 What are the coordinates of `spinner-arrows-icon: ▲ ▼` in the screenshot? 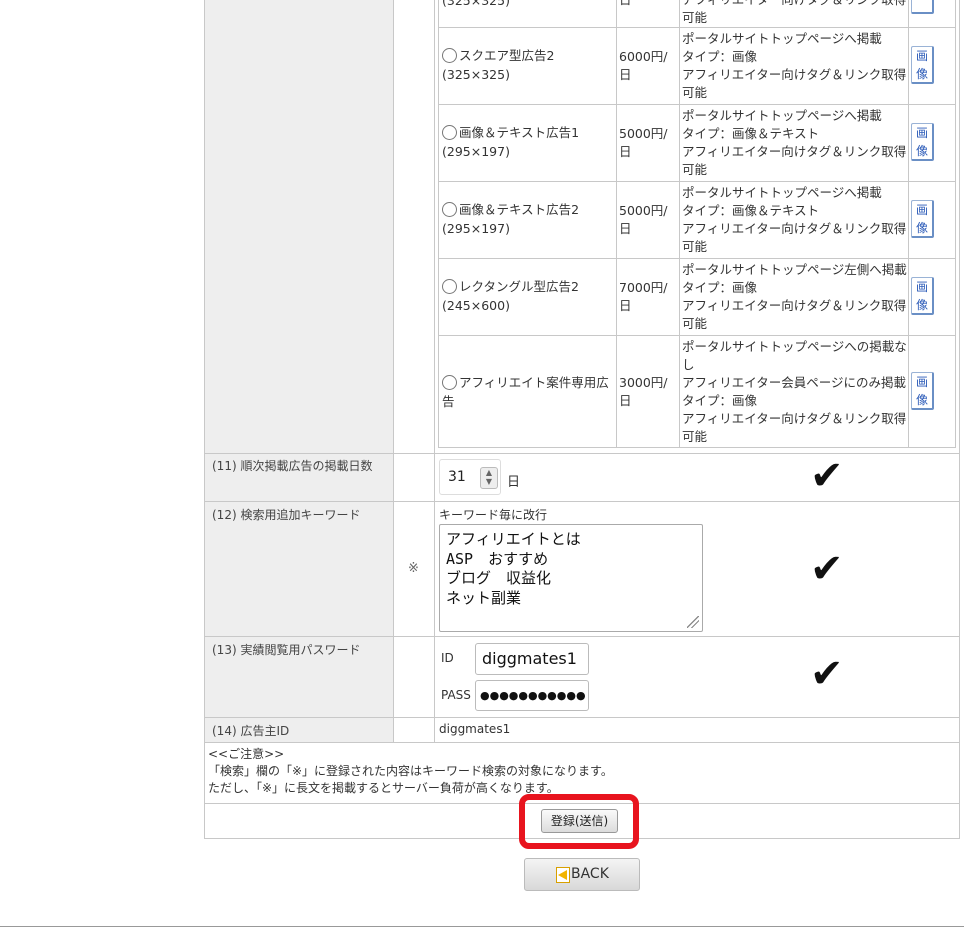 It's located at (489, 478).